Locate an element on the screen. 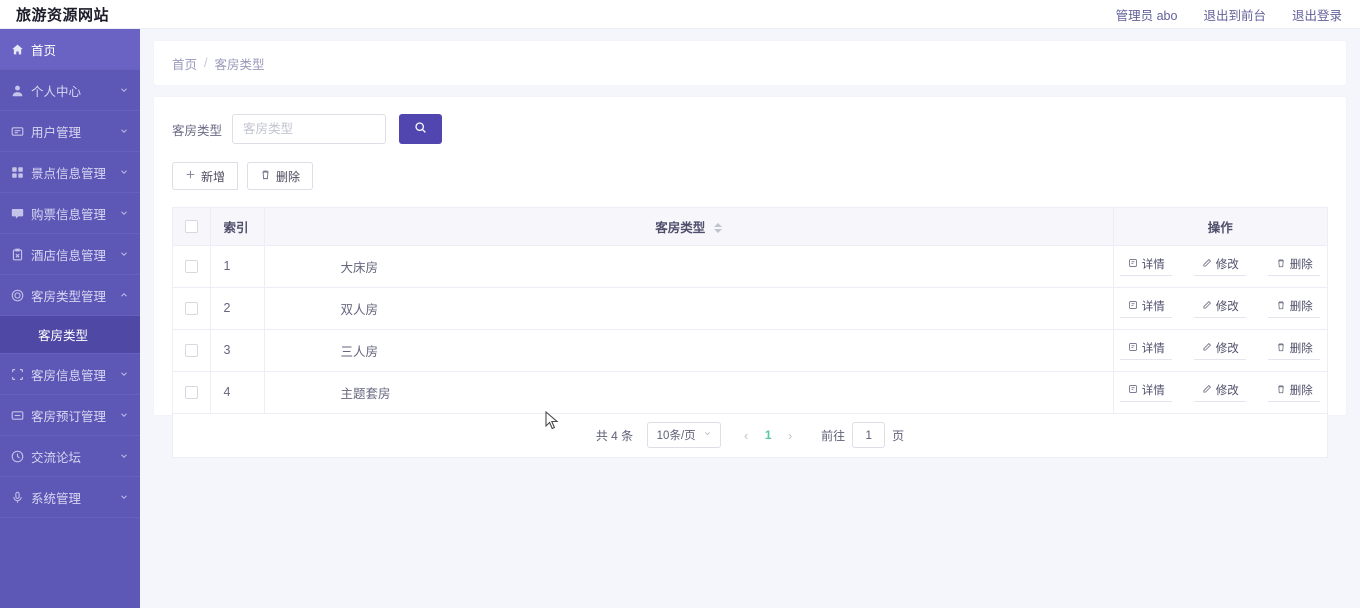 This screenshot has width=1360, height=608. column-header-index: 索引 is located at coordinates (237, 227).